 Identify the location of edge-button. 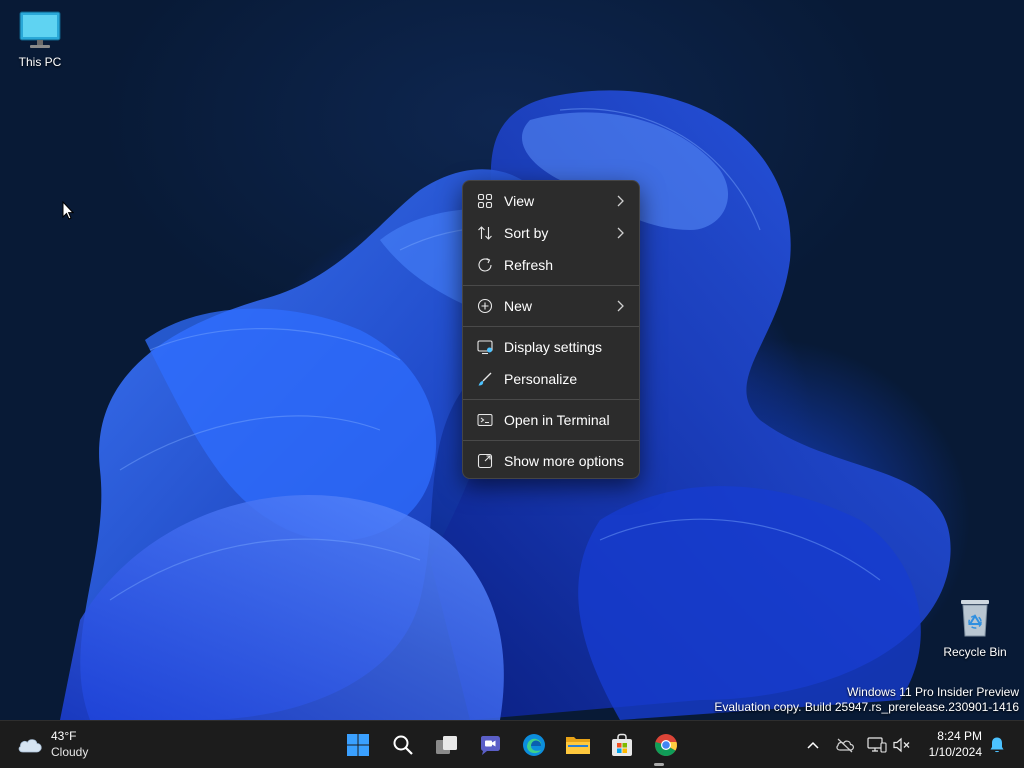
(534, 745).